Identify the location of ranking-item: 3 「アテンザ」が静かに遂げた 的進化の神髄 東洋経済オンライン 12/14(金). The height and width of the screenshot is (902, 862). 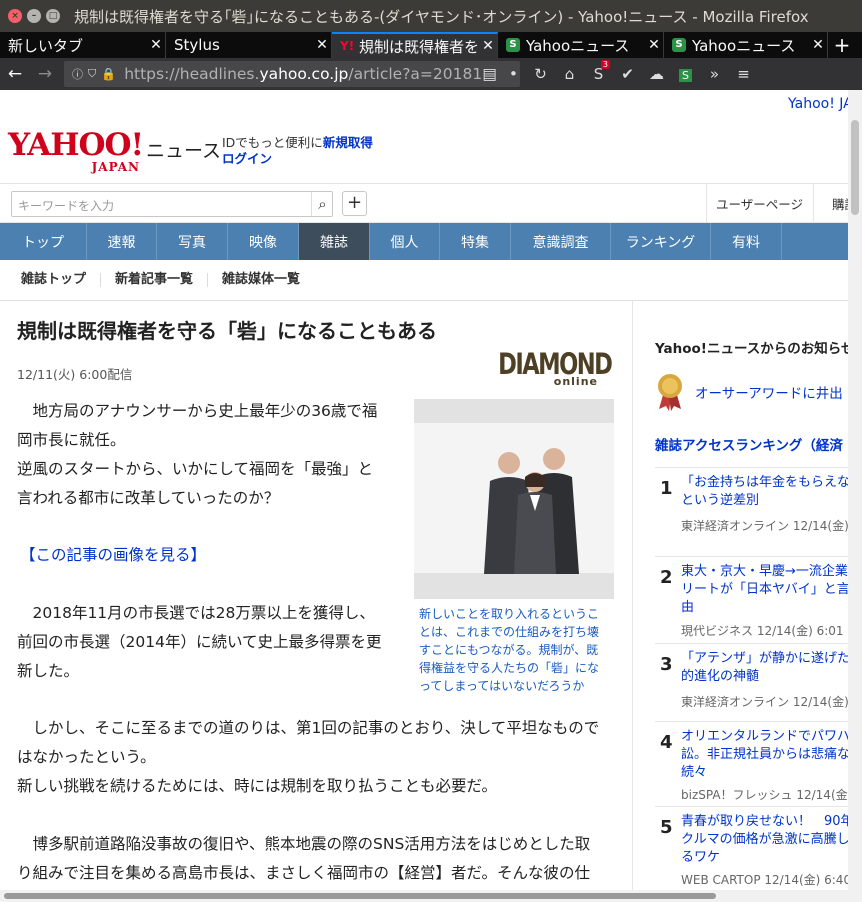
(751, 682).